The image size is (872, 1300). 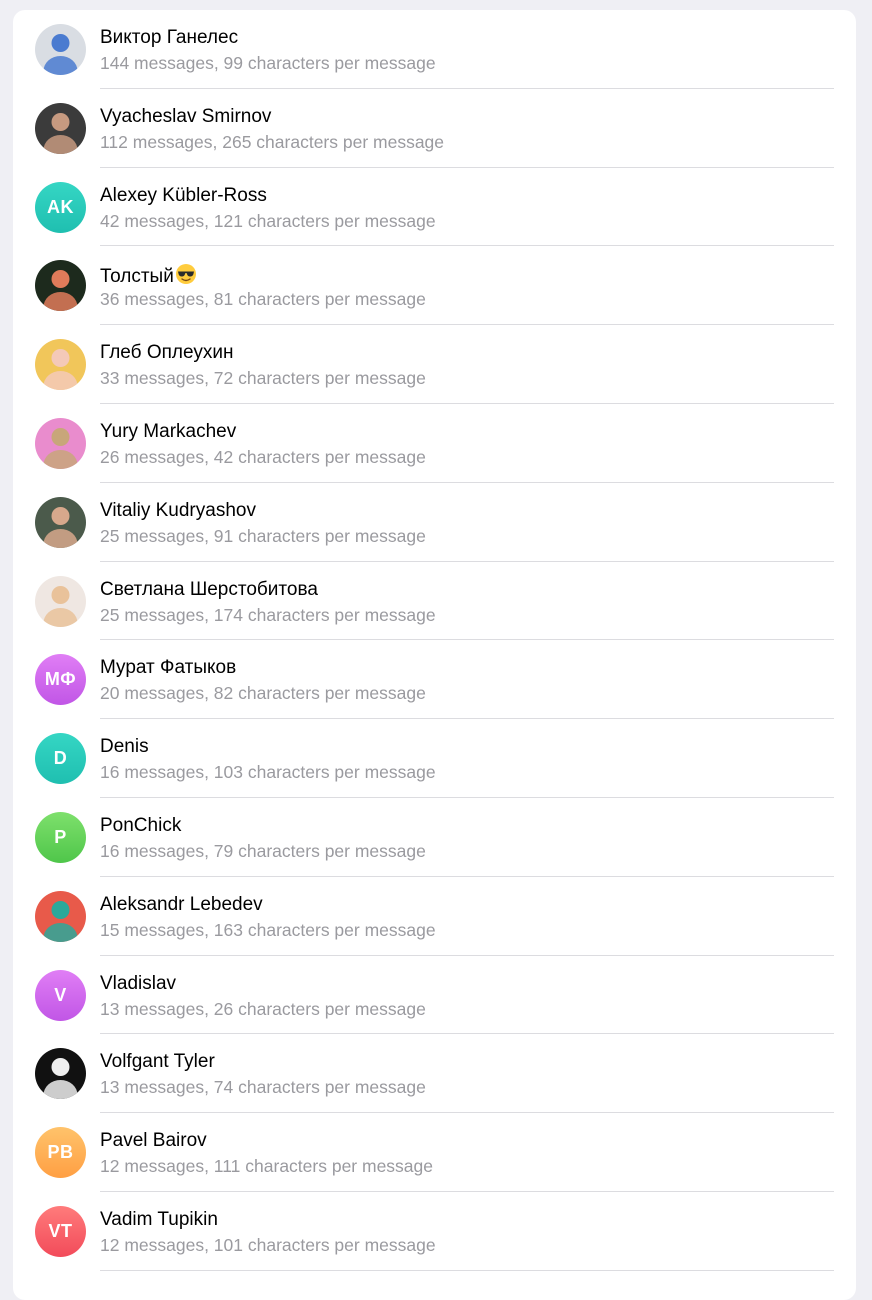 I want to click on avatar: V, so click(x=60, y=995).